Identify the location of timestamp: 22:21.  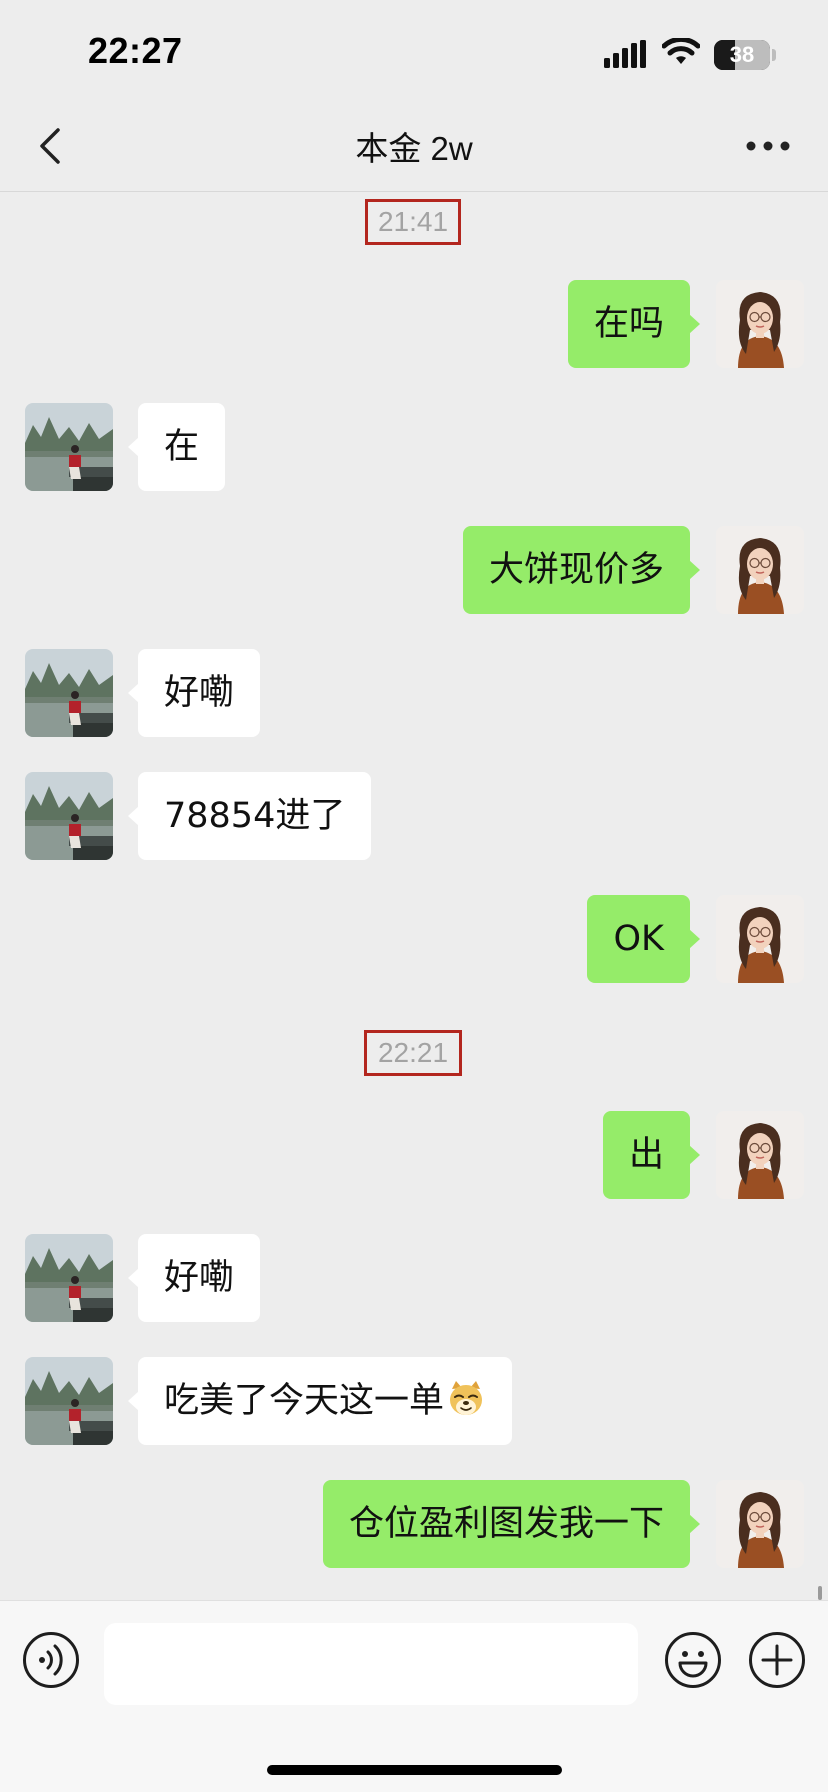
(413, 1053).